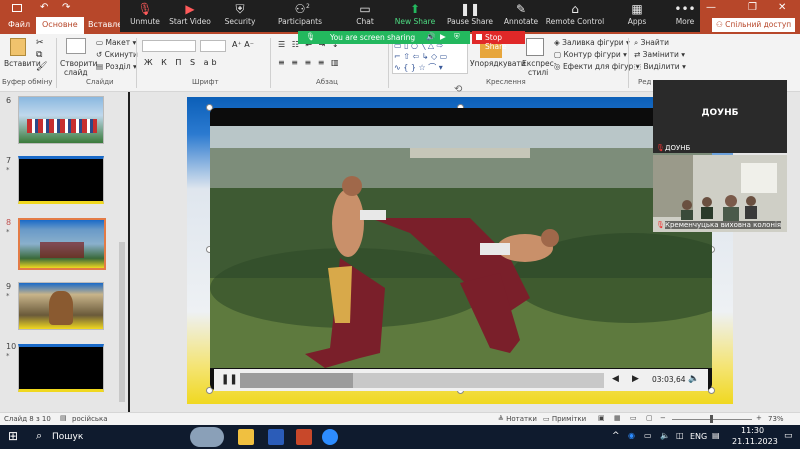 Image resolution: width=800 pixels, height=449 pixels. Describe the element at coordinates (17, 8) in the screenshot. I see `save-icon` at that location.